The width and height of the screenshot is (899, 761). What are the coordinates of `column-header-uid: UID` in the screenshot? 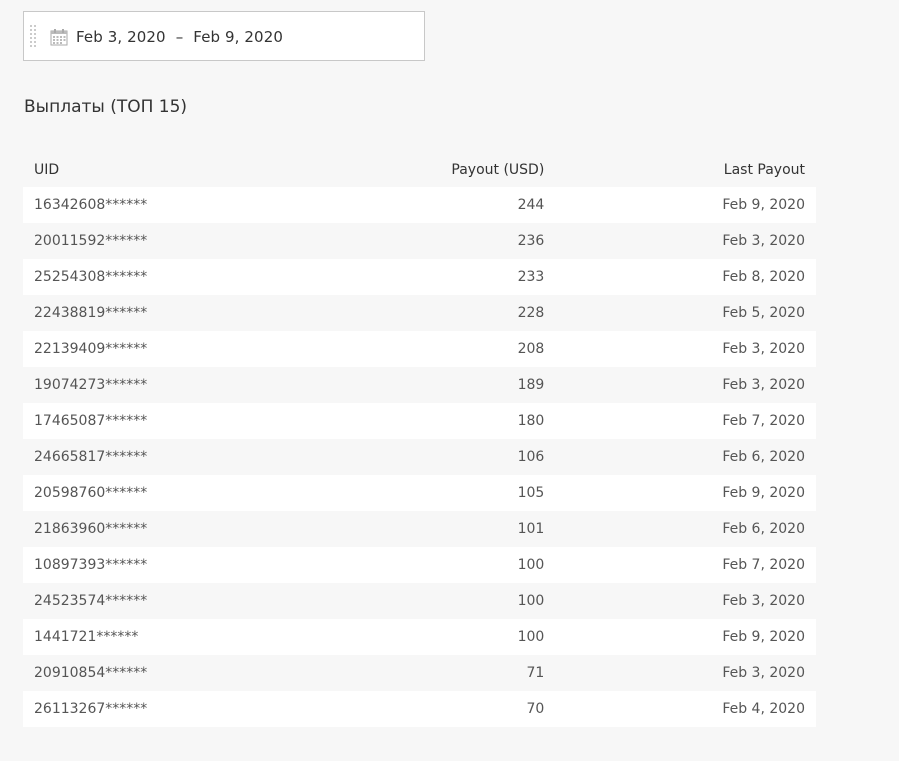 It's located at (47, 170).